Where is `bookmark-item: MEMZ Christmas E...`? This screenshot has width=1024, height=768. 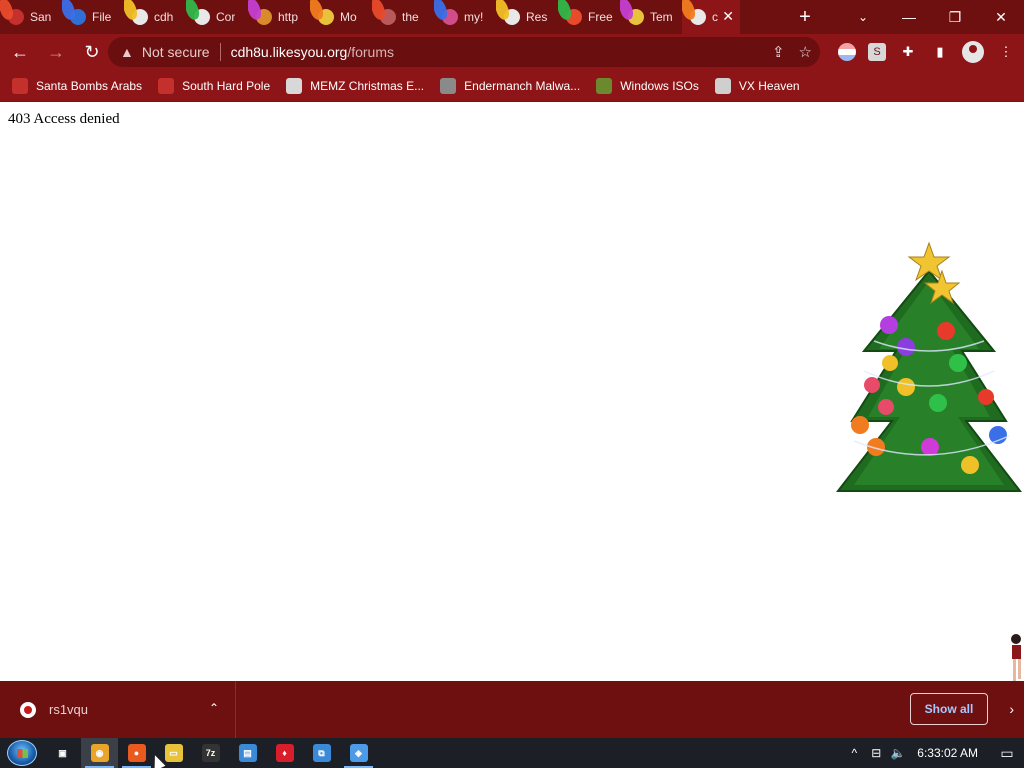 bookmark-item: MEMZ Christmas E... is located at coordinates (355, 86).